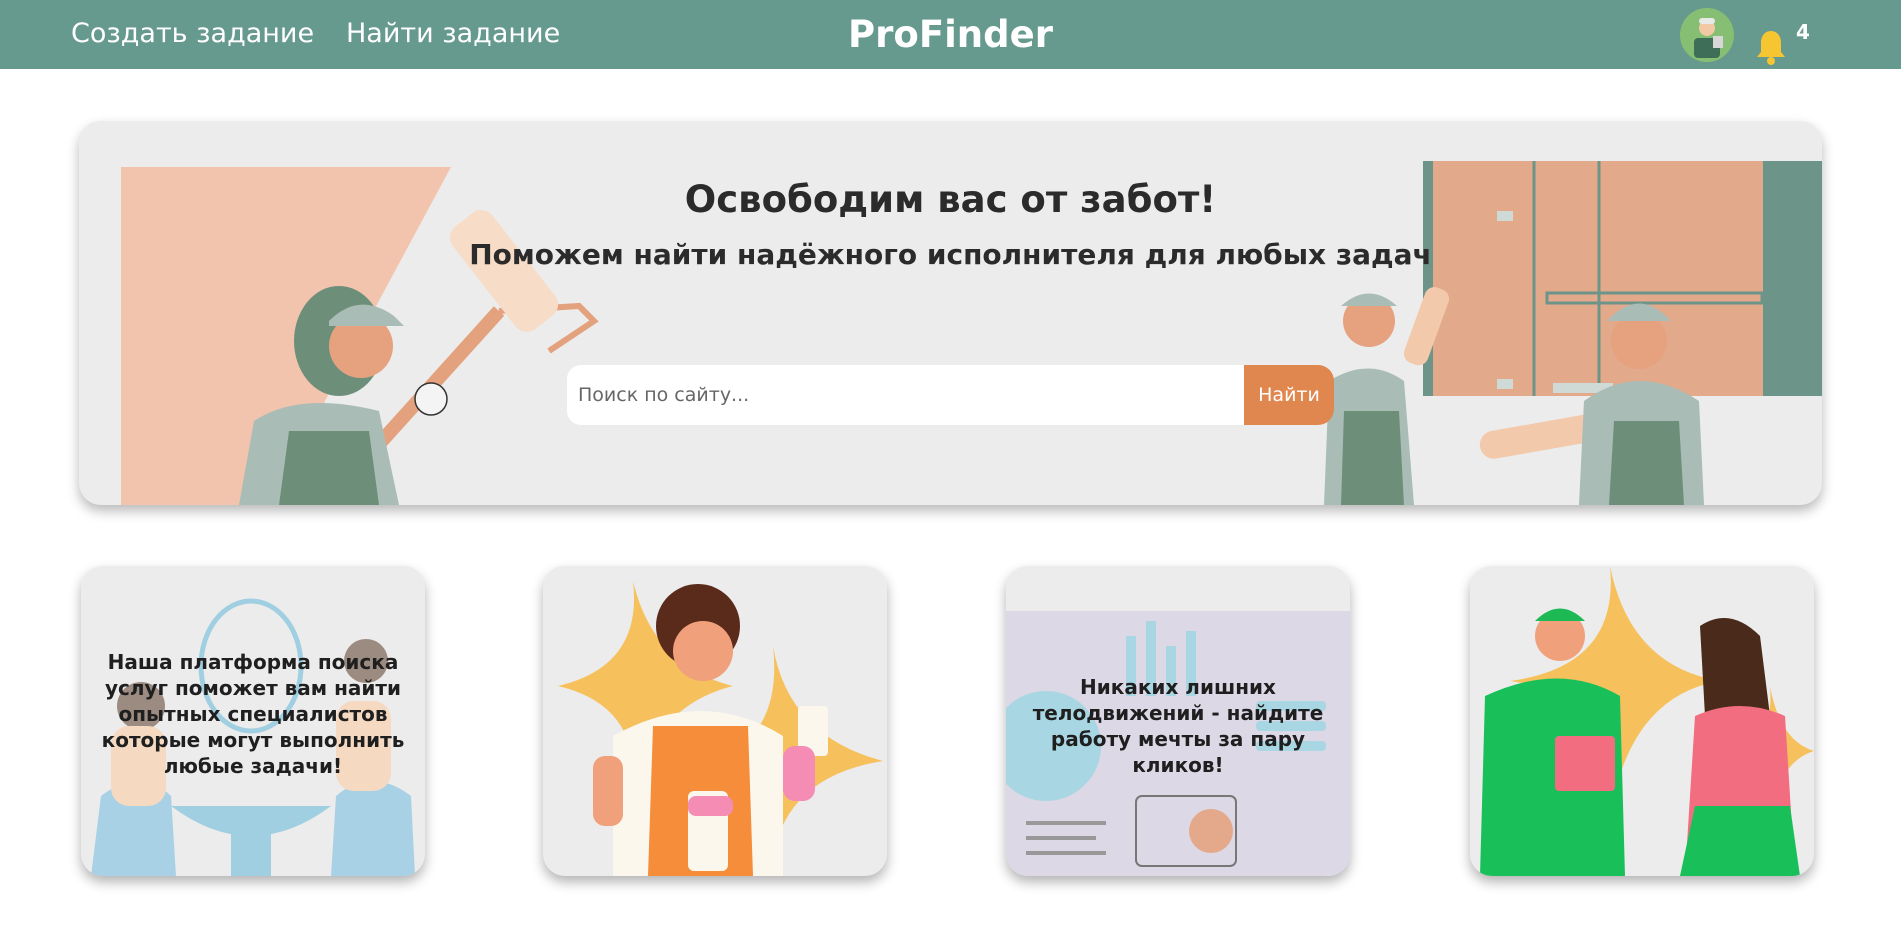 The image size is (1901, 946). What do you see at coordinates (950, 199) in the screenshot?
I see `hero-title: Освободим вас от забот!` at bounding box center [950, 199].